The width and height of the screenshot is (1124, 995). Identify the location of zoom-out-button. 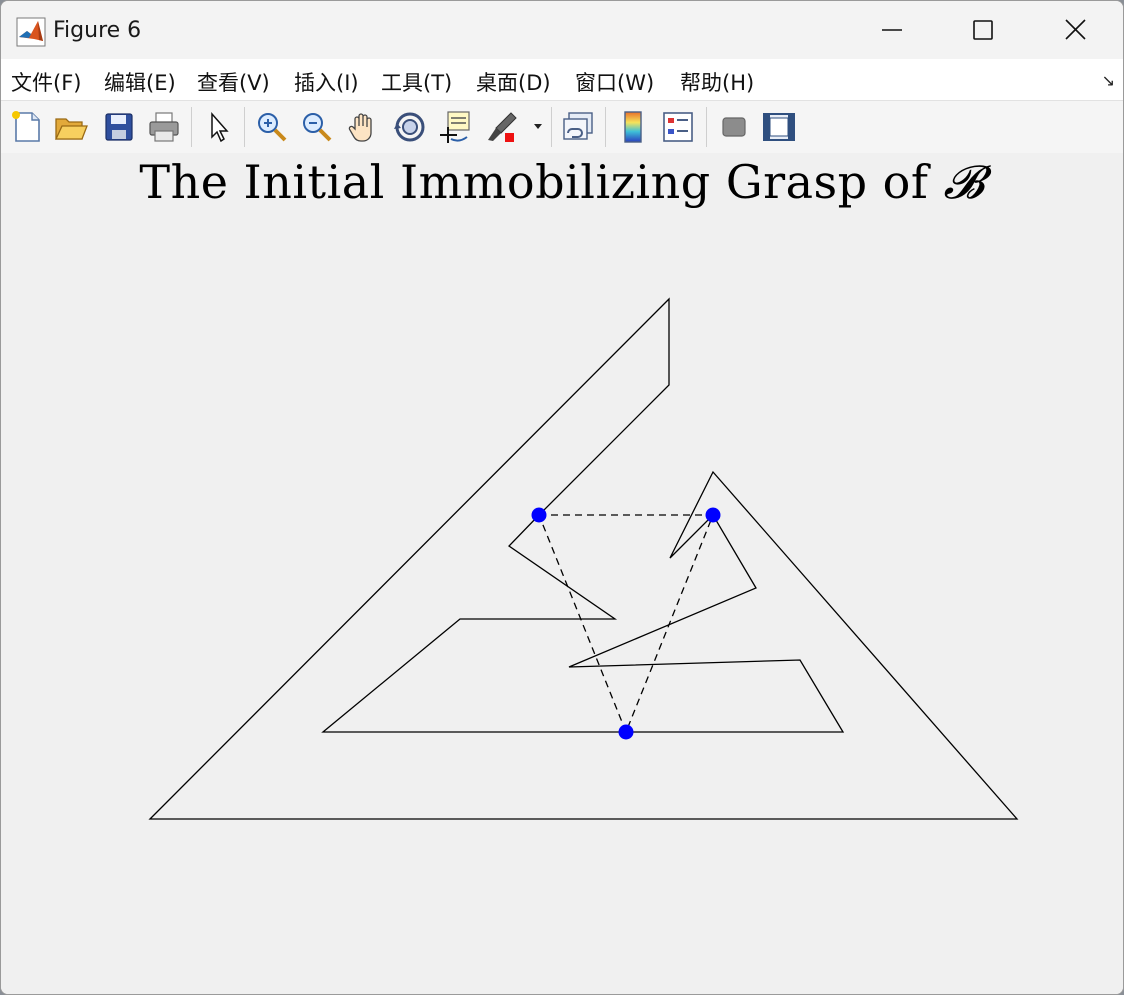
(317, 127).